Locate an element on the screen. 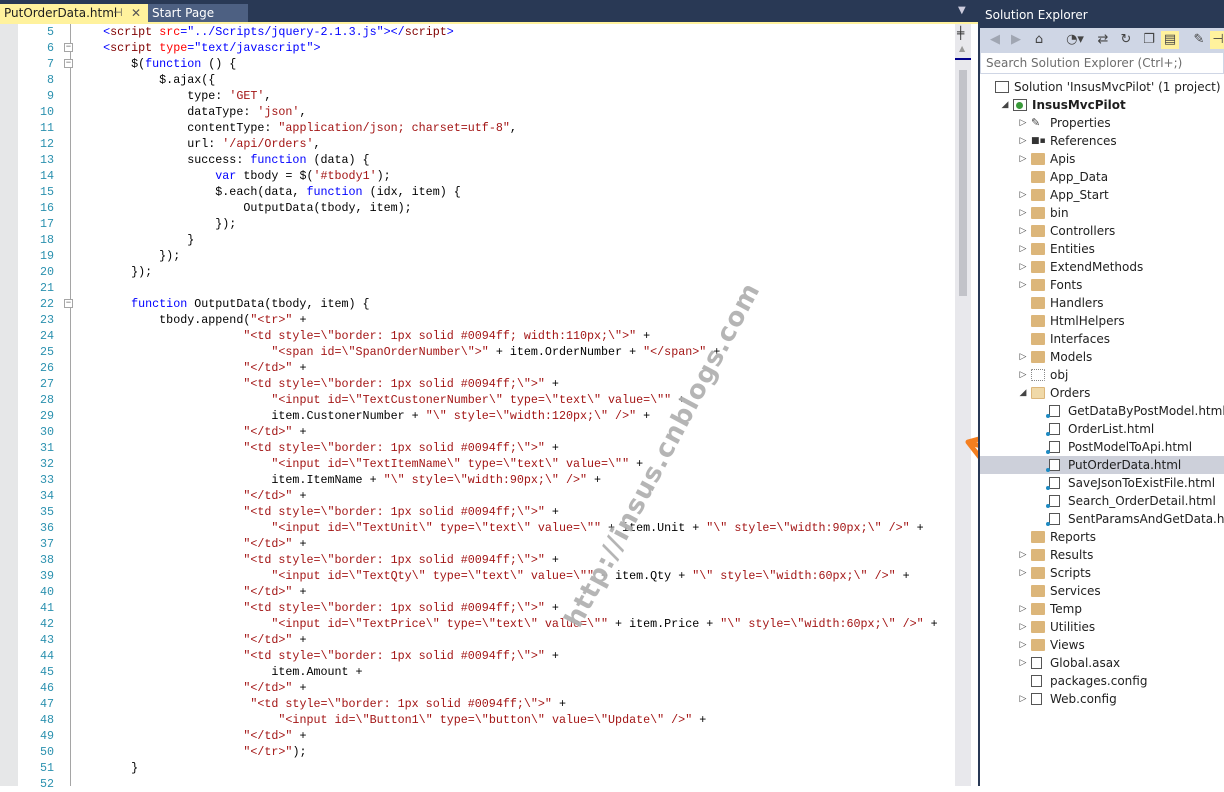  tree-item: App_Data is located at coordinates (1102, 177).